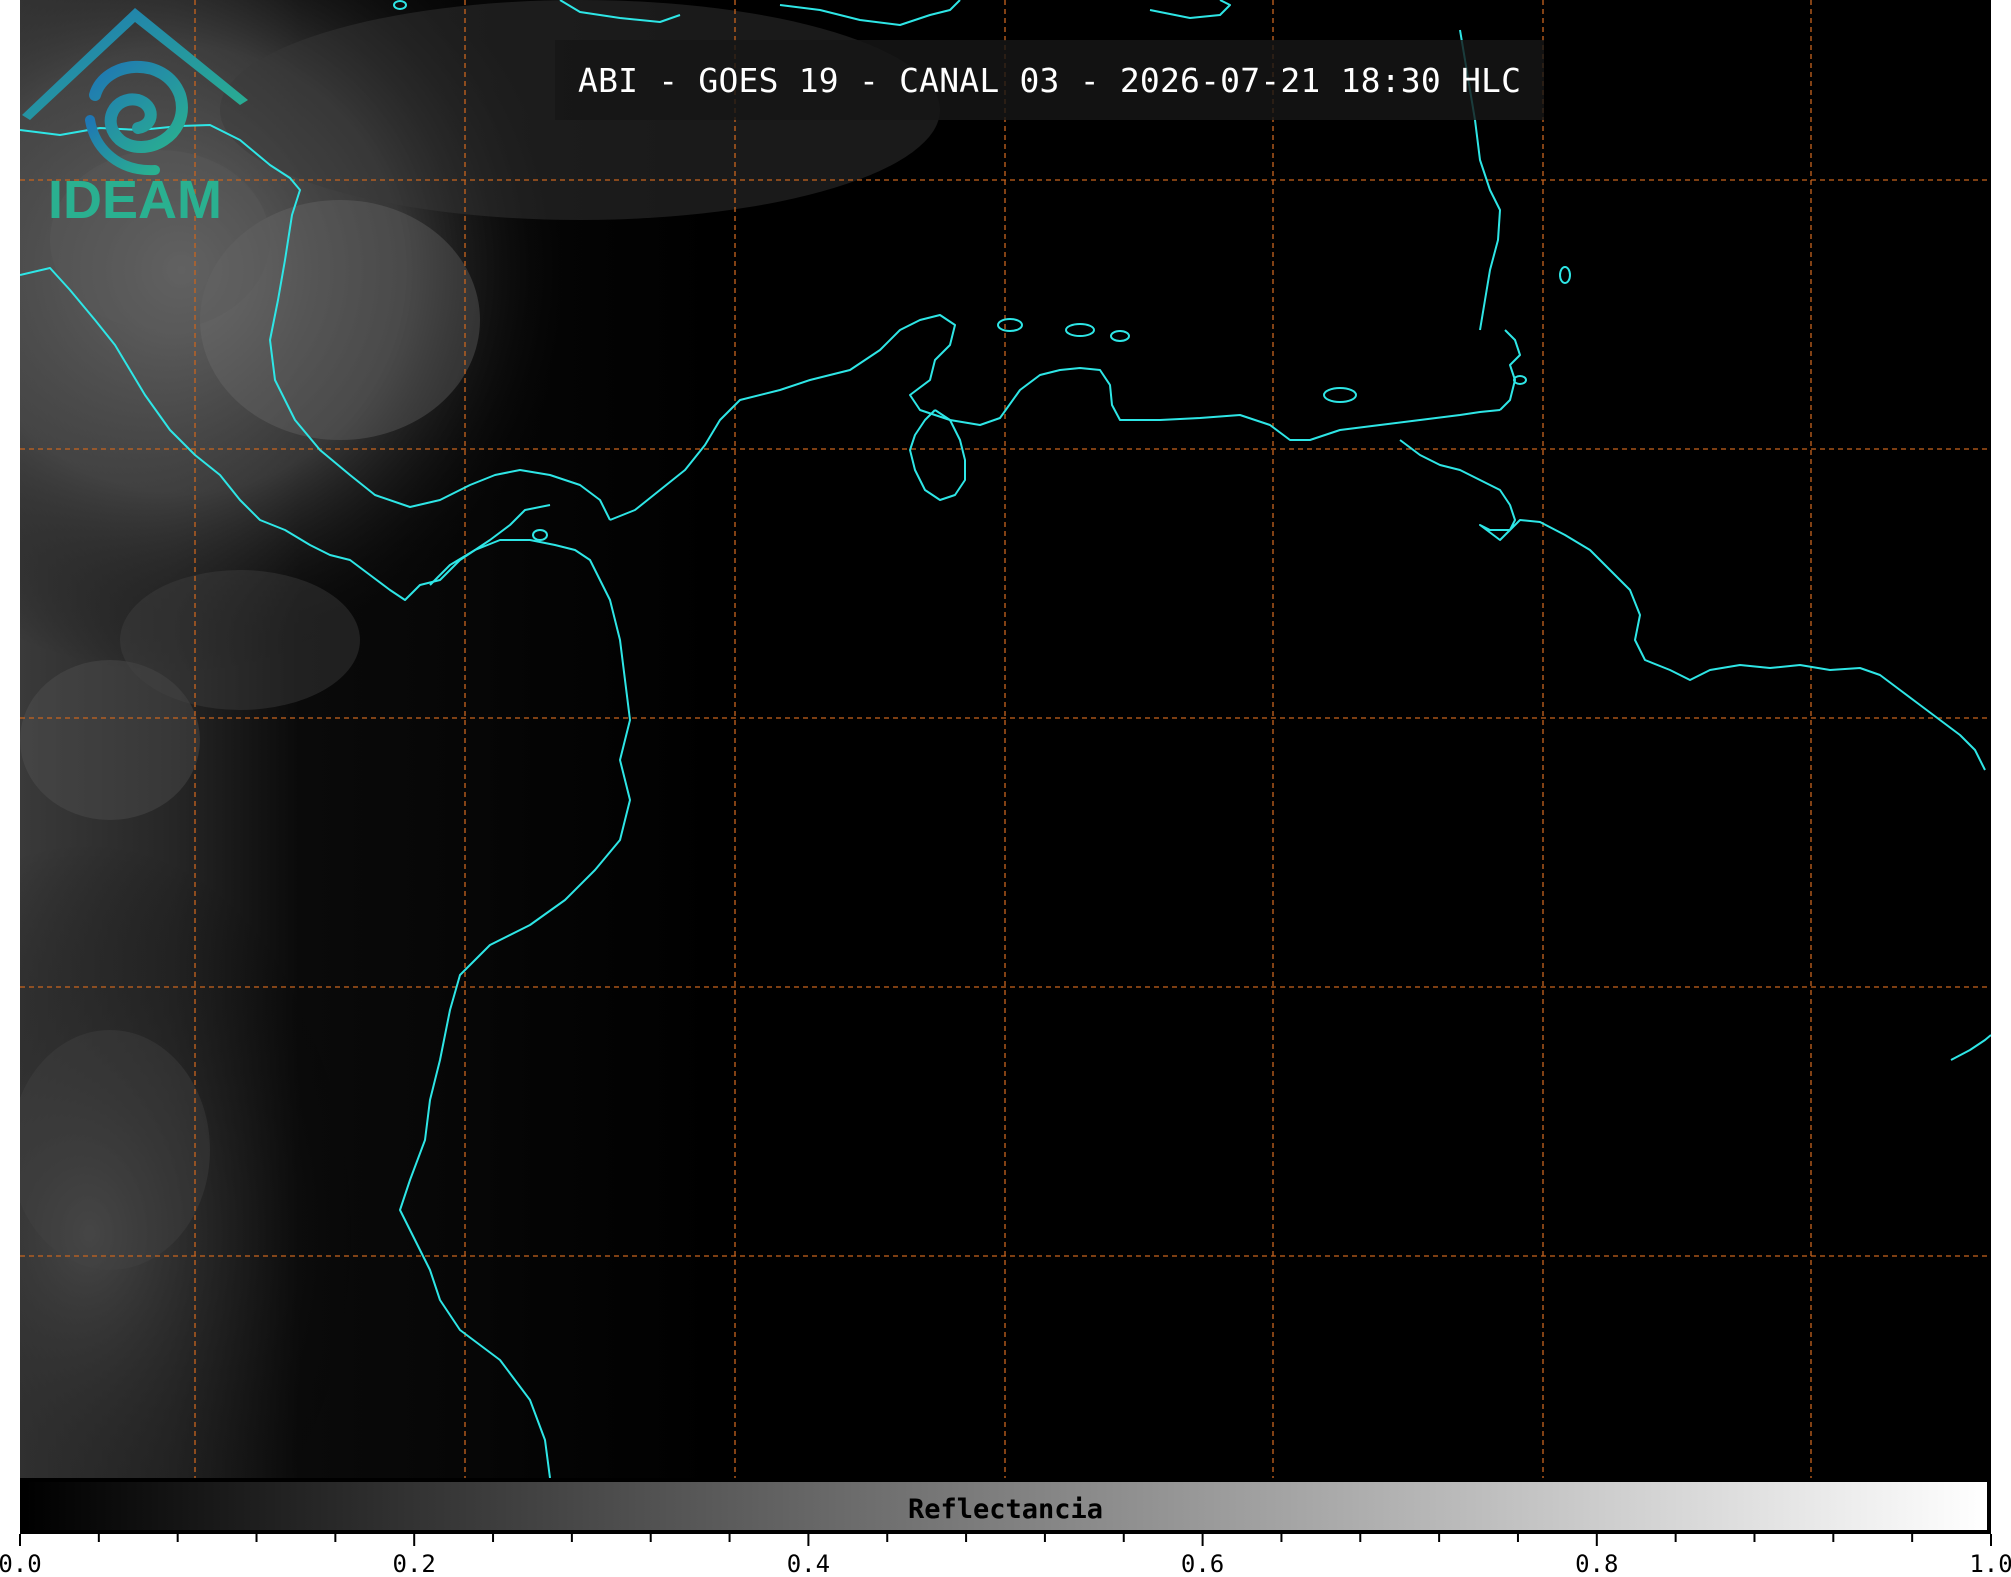  I want to click on coastline-venezuela, so click(1692, 605).